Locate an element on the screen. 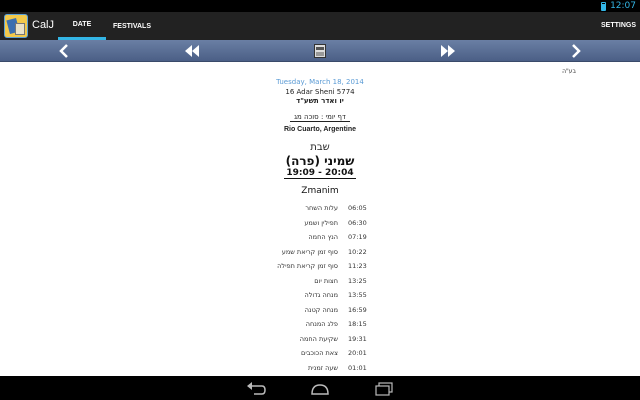 This screenshot has height=400, width=640. location: Rio Cuarto, Argentine is located at coordinates (320, 129).